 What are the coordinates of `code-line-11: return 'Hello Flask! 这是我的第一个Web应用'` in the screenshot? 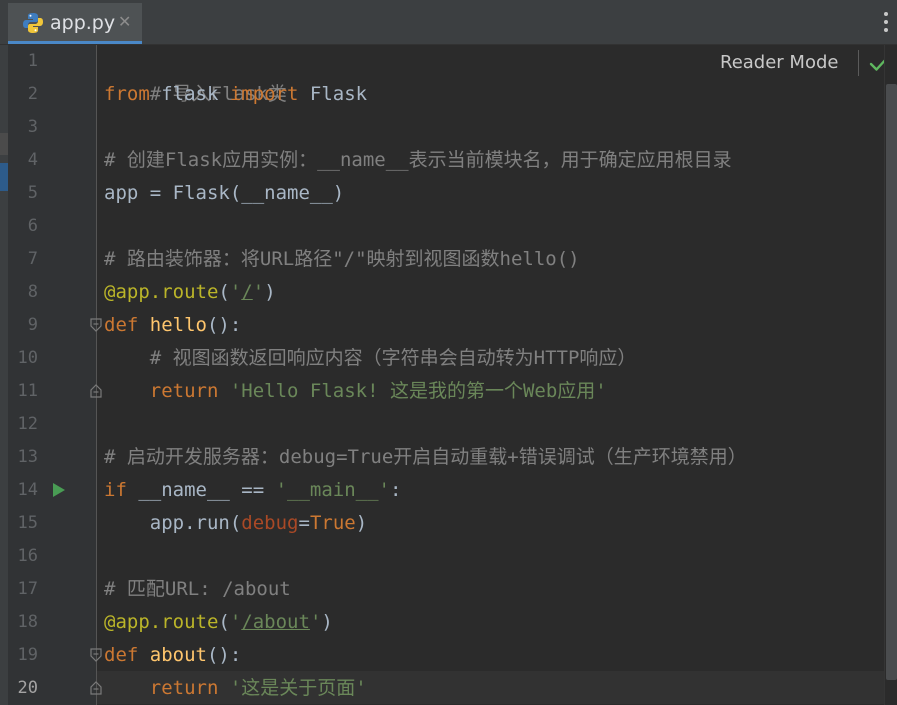 It's located at (355, 391).